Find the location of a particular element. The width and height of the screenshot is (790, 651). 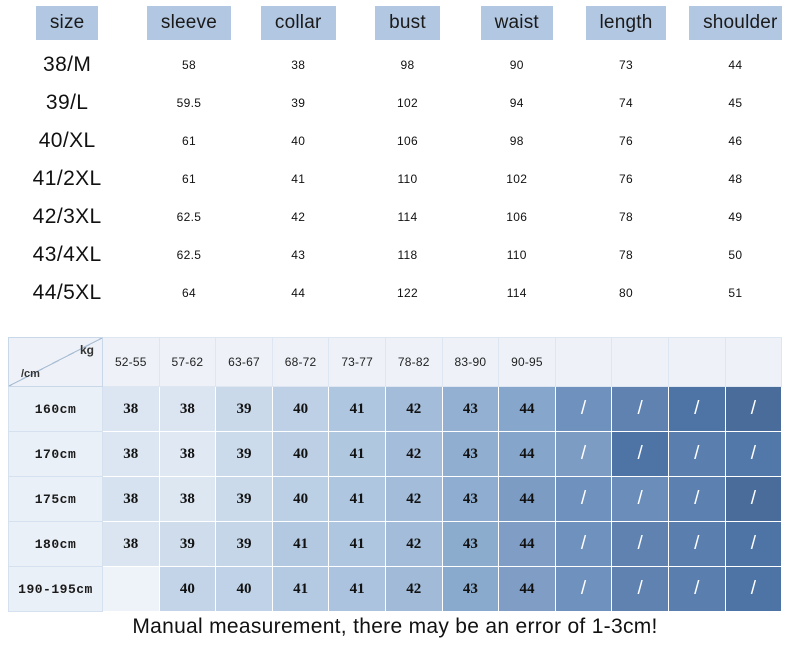

spec-collar-cell: 38 is located at coordinates (298, 65).